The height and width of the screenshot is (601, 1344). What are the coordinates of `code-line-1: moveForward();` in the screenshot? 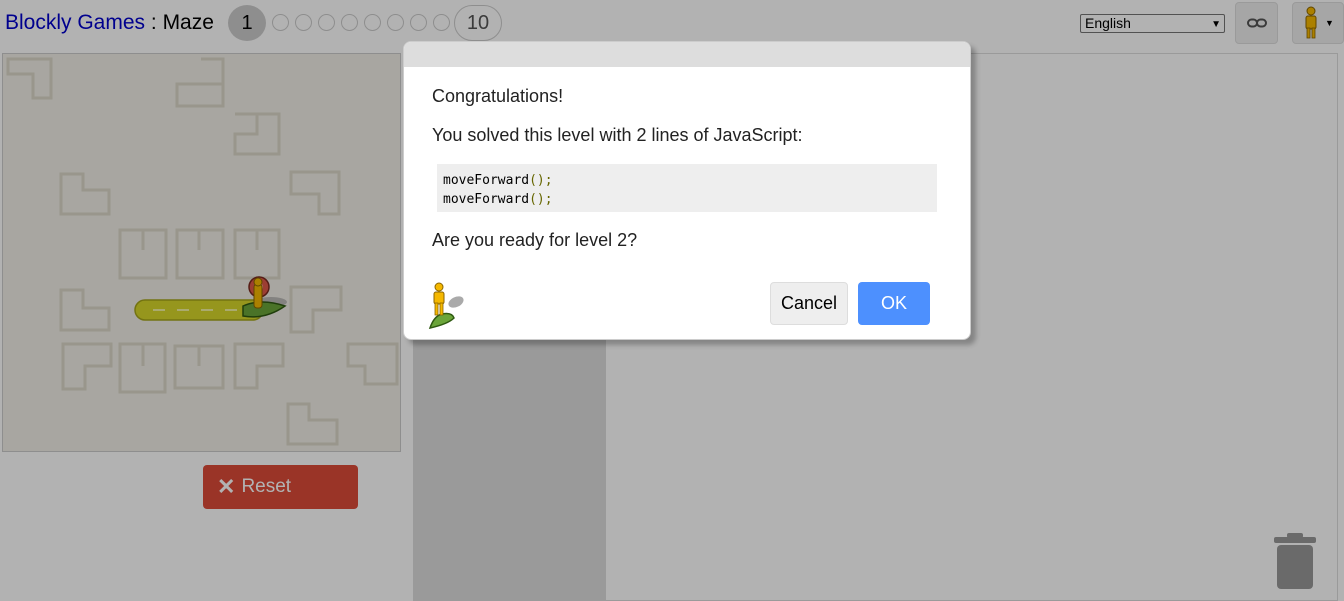 It's located at (498, 180).